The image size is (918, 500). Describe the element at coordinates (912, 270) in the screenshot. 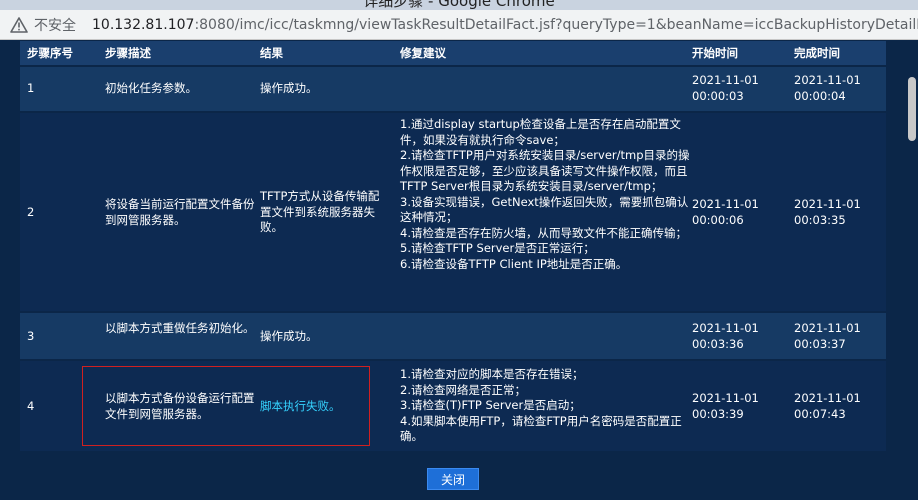

I see `vertical-scrollbar` at that location.